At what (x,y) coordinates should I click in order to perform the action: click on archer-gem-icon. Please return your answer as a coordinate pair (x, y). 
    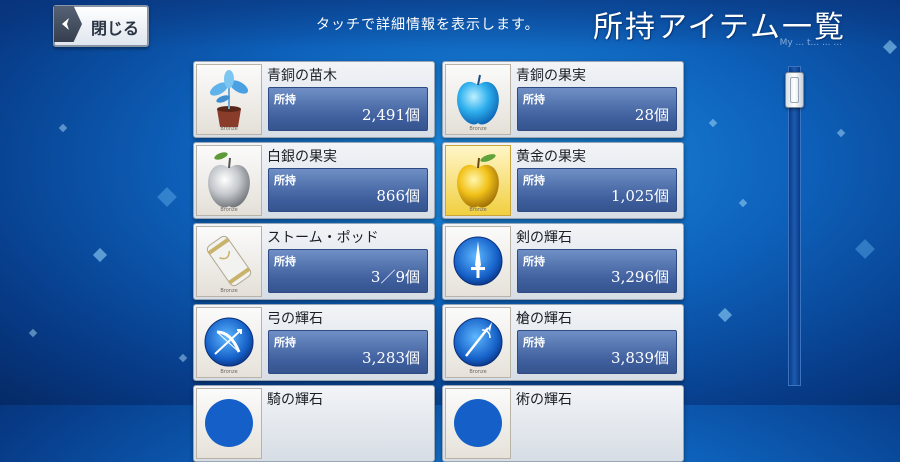
    Looking at the image, I should click on (229, 342).